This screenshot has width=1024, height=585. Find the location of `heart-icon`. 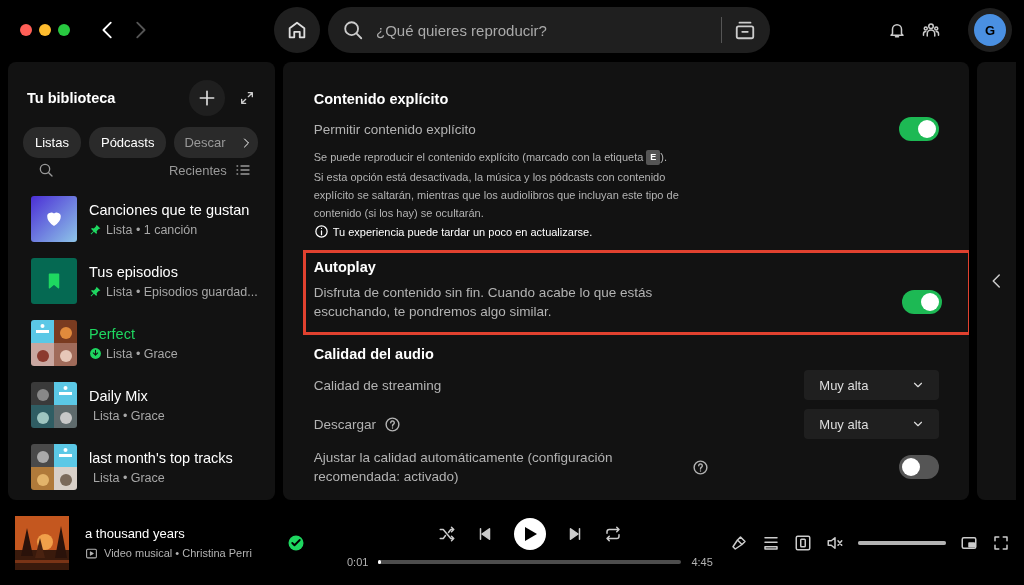

heart-icon is located at coordinates (54, 219).